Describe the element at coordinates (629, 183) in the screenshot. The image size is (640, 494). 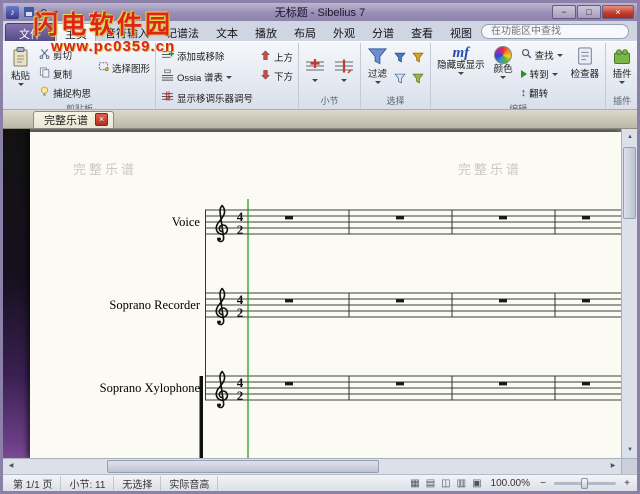
I see `vertical-scrollbar-thumb` at that location.